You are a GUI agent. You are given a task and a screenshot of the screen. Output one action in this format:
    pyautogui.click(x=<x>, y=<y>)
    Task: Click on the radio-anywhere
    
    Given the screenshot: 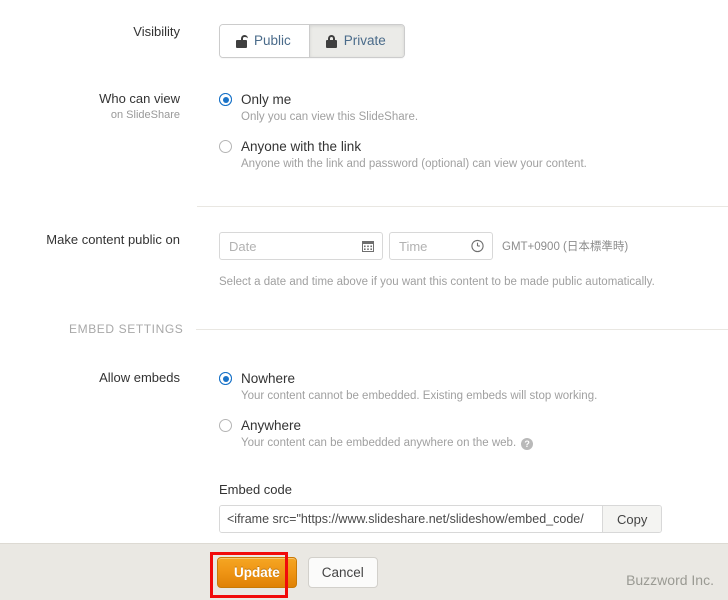 What is the action you would take?
    pyautogui.click(x=225, y=425)
    